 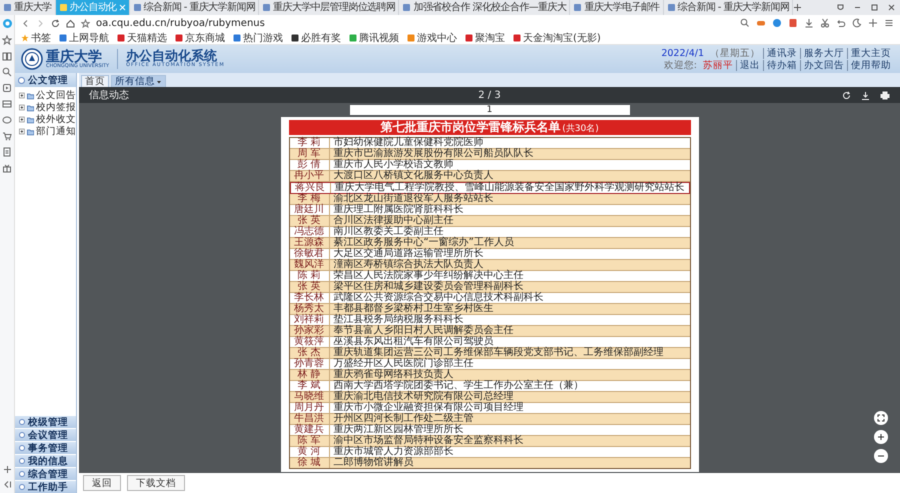 What do you see at coordinates (41, 37) in the screenshot?
I see `bookmark-link: 书签` at bounding box center [41, 37].